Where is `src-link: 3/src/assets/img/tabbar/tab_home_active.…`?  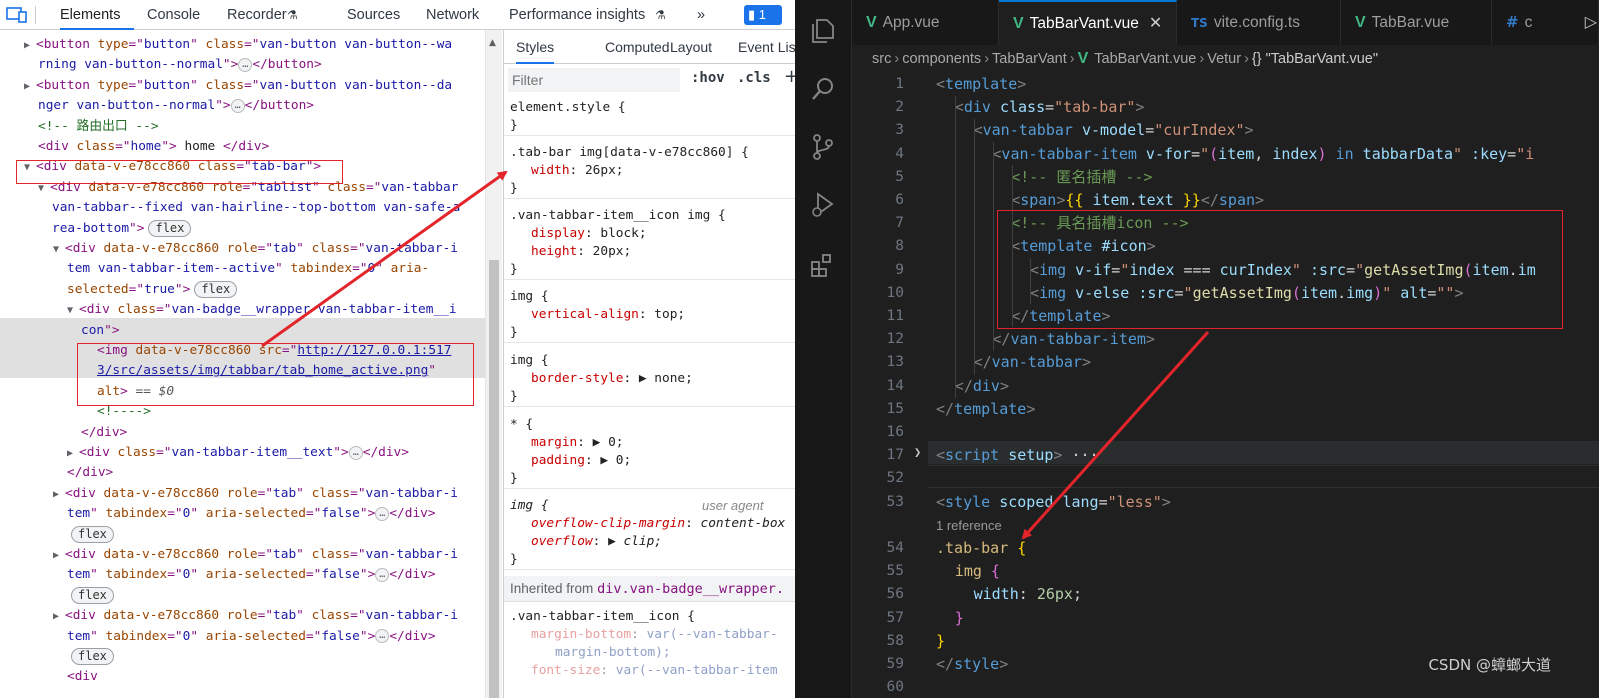 src-link: 3/src/assets/img/tabbar/tab_home_active.… is located at coordinates (262, 370).